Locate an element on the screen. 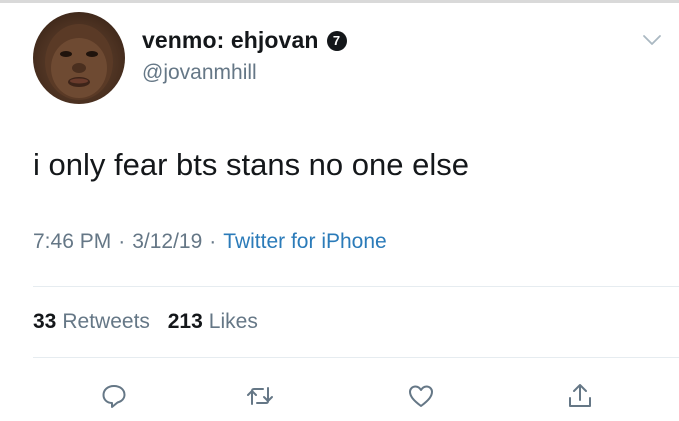 The height and width of the screenshot is (421, 679). tweet-time: 7:46 PM is located at coordinates (72, 241).